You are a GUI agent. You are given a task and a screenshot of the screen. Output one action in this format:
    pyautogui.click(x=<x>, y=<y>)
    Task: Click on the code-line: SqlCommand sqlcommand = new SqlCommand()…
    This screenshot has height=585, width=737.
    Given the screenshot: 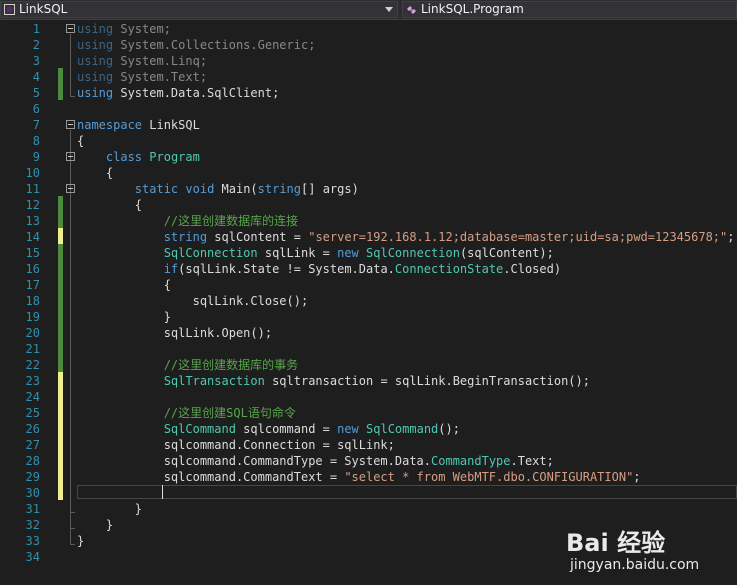 What is the action you would take?
    pyautogui.click(x=268, y=429)
    